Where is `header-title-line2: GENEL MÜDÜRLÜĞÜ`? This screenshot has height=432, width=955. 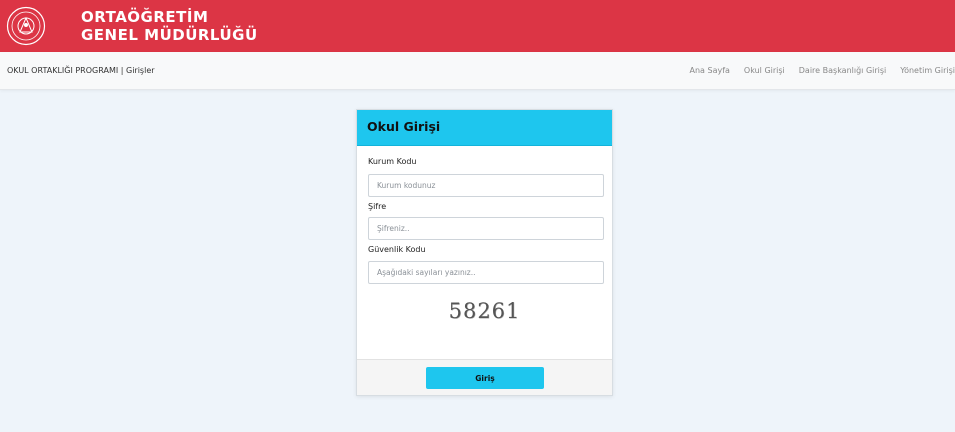 header-title-line2: GENEL MÜDÜRLÜĞÜ is located at coordinates (169, 35).